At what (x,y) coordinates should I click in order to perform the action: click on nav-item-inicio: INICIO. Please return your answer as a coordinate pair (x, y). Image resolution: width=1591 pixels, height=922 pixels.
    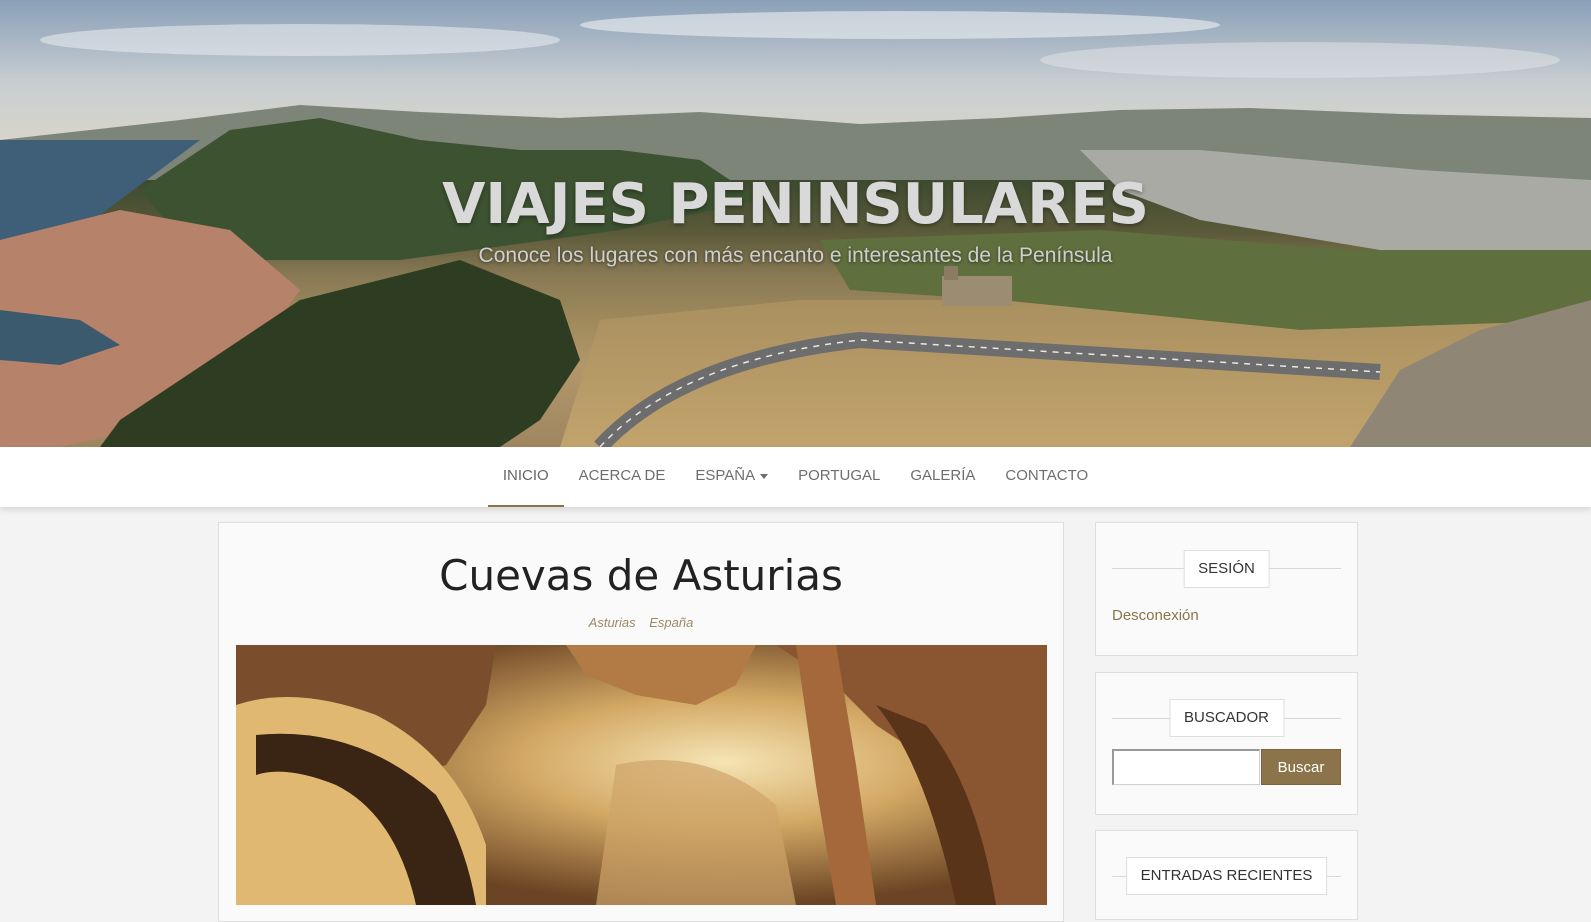
    Looking at the image, I should click on (525, 477).